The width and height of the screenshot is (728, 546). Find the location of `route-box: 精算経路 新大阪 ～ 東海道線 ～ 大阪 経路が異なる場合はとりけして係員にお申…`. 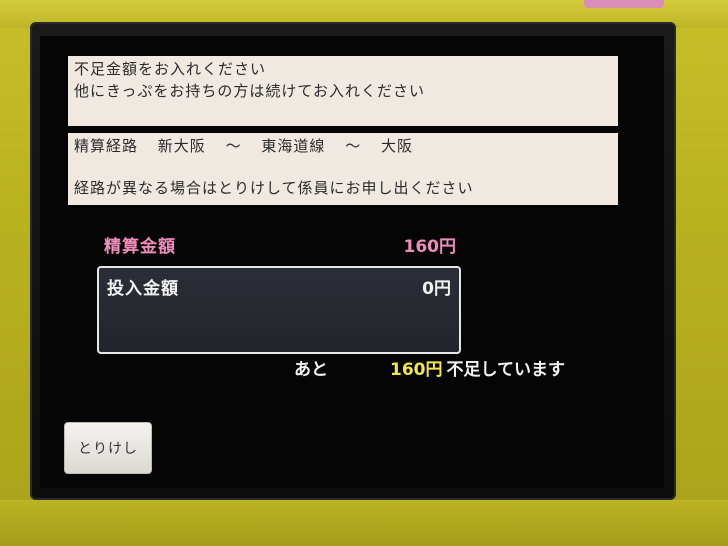

route-box: 精算経路 新大阪 ～ 東海道線 ～ 大阪 経路が異なる場合はとりけして係員にお申… is located at coordinates (343, 169).